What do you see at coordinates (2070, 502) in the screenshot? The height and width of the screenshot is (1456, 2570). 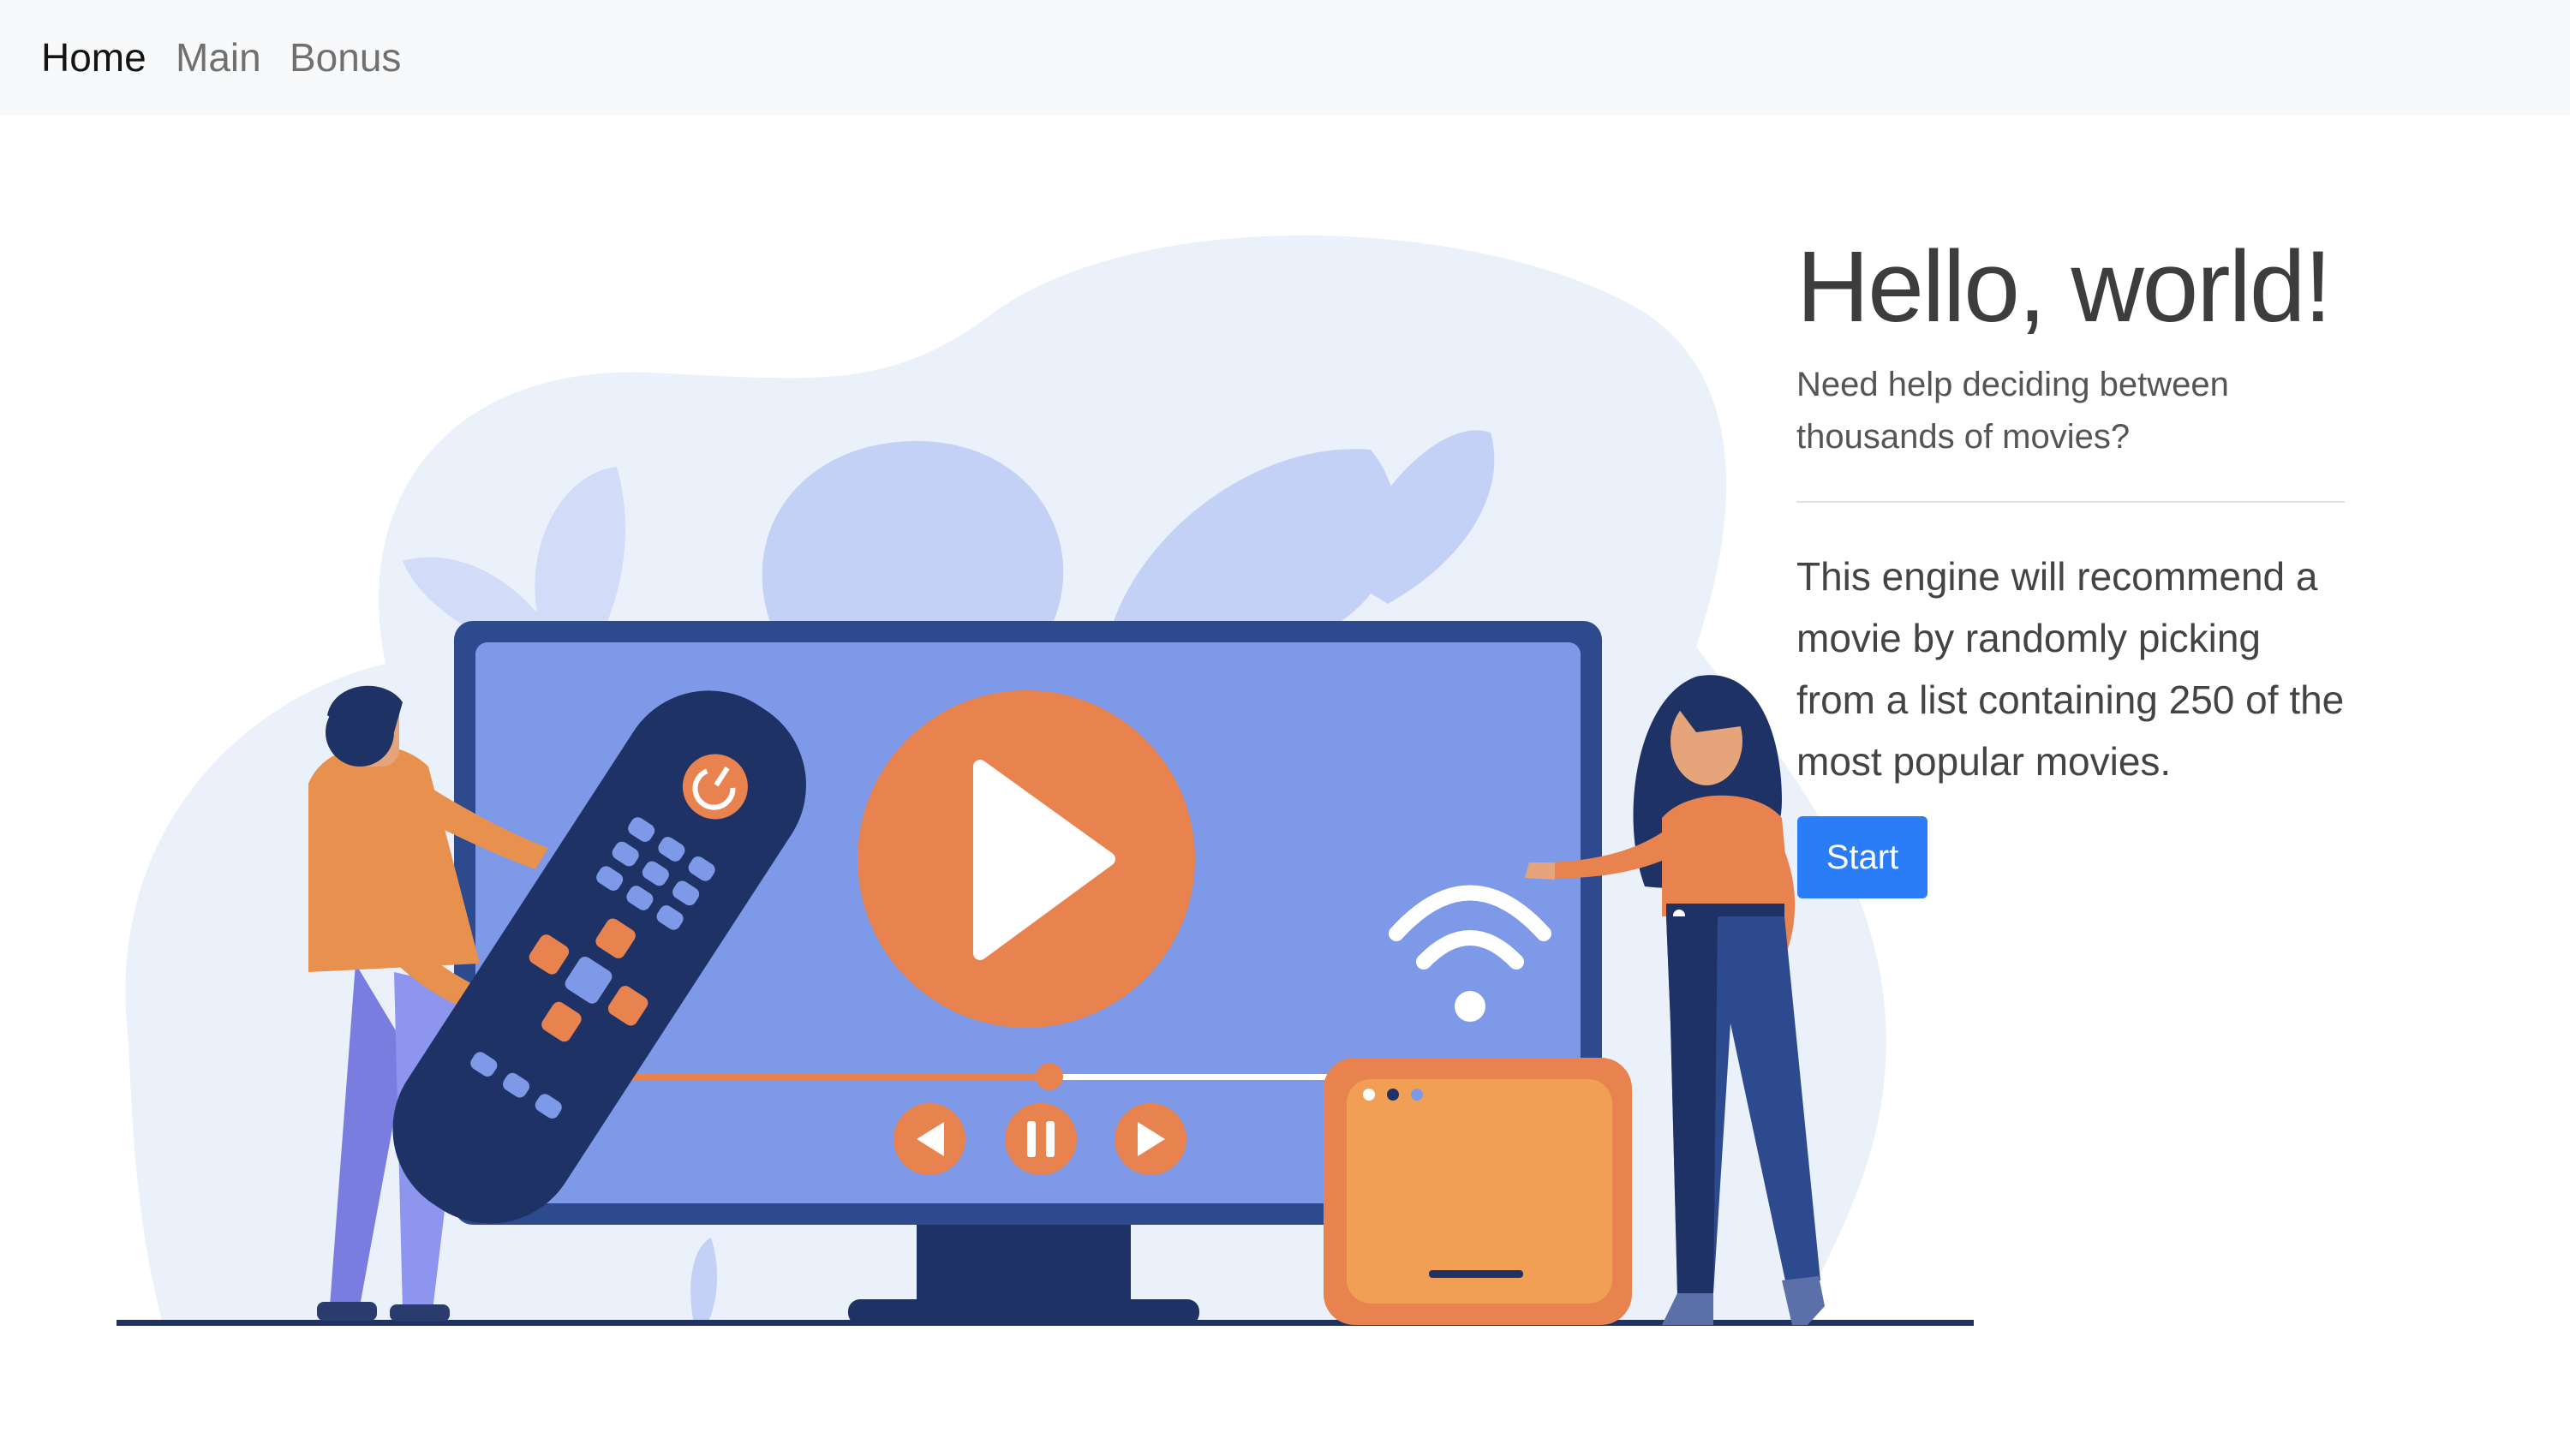 I see `divider` at bounding box center [2070, 502].